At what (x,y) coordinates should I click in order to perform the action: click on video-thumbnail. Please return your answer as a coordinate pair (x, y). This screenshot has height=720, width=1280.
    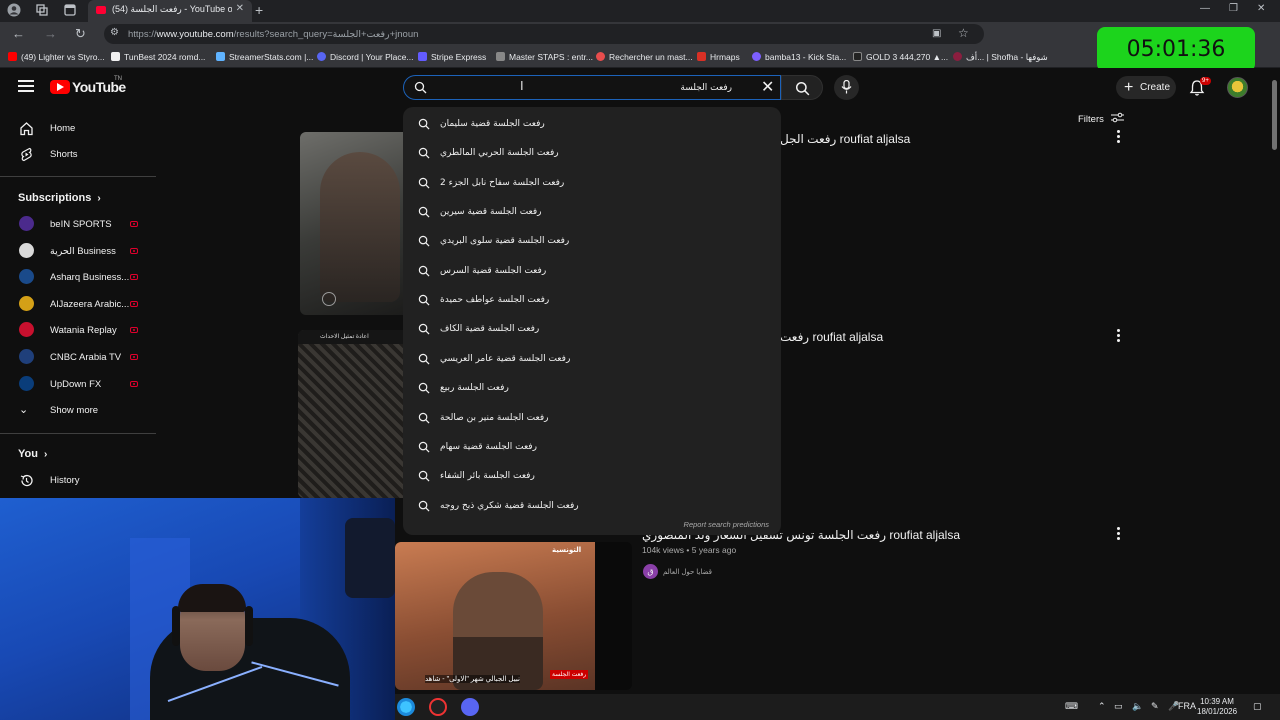
    Looking at the image, I should click on (357, 223).